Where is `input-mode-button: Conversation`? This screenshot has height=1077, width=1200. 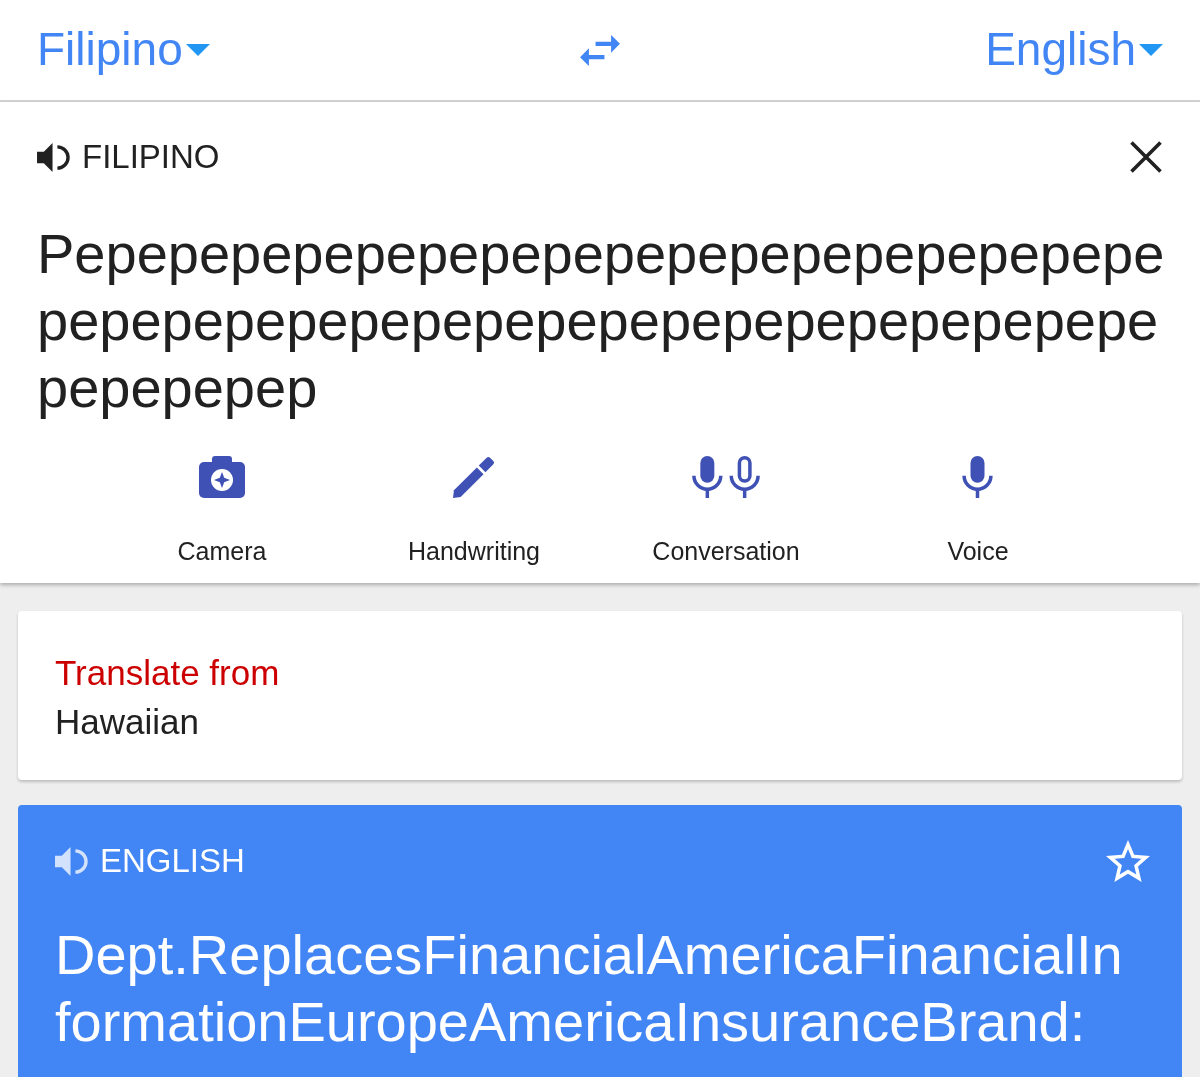
input-mode-button: Conversation is located at coordinates (726, 511).